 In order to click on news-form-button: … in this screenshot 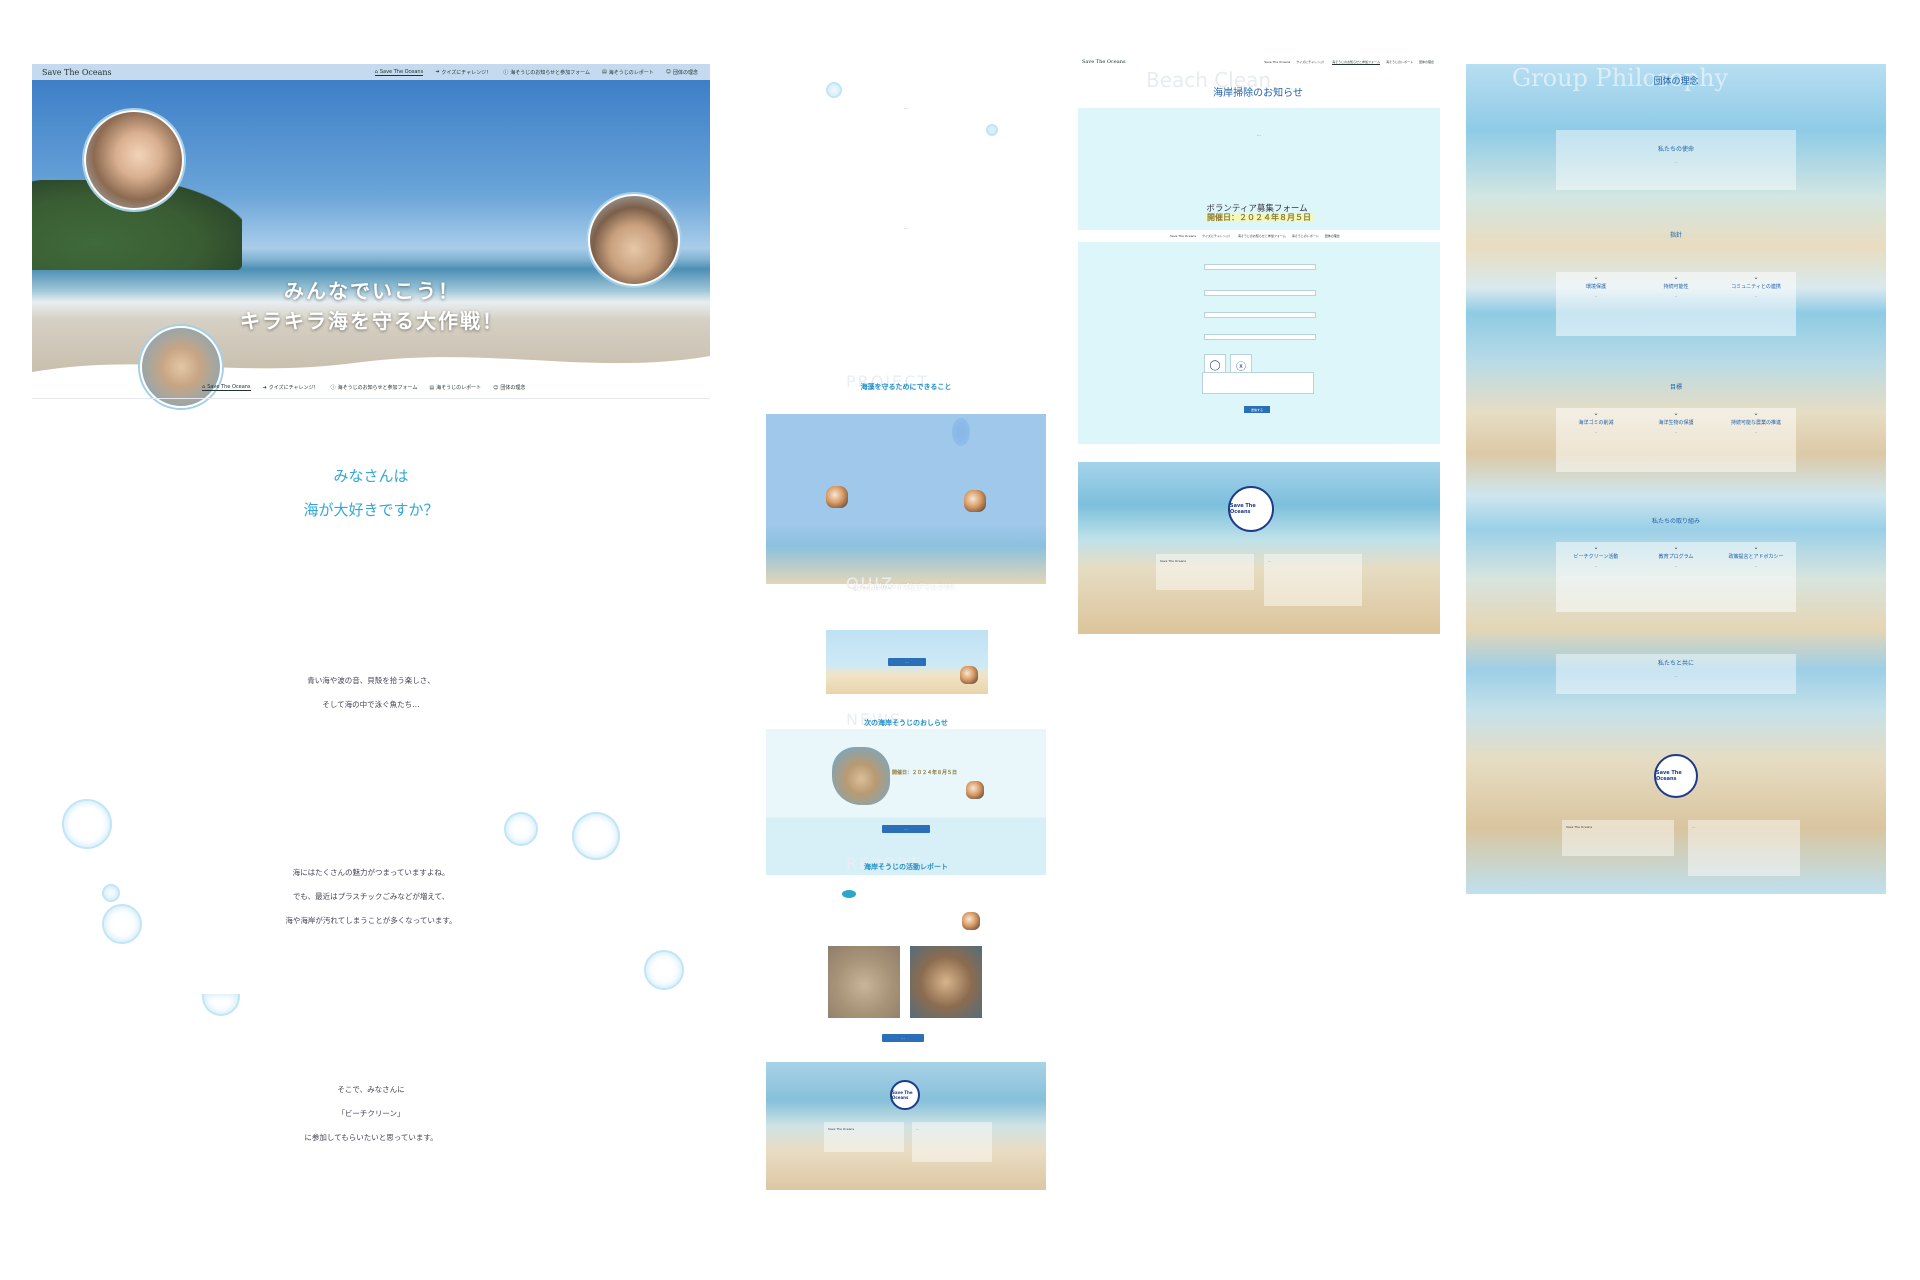, I will do `click(906, 829)`.